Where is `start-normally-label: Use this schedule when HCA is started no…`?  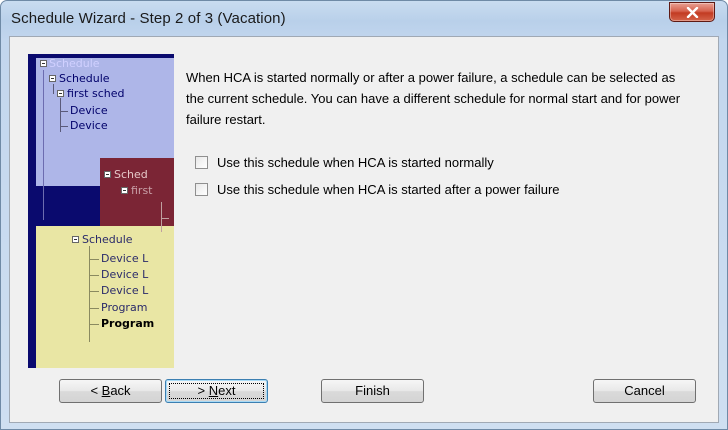 start-normally-label: Use this schedule when HCA is started no… is located at coordinates (355, 162).